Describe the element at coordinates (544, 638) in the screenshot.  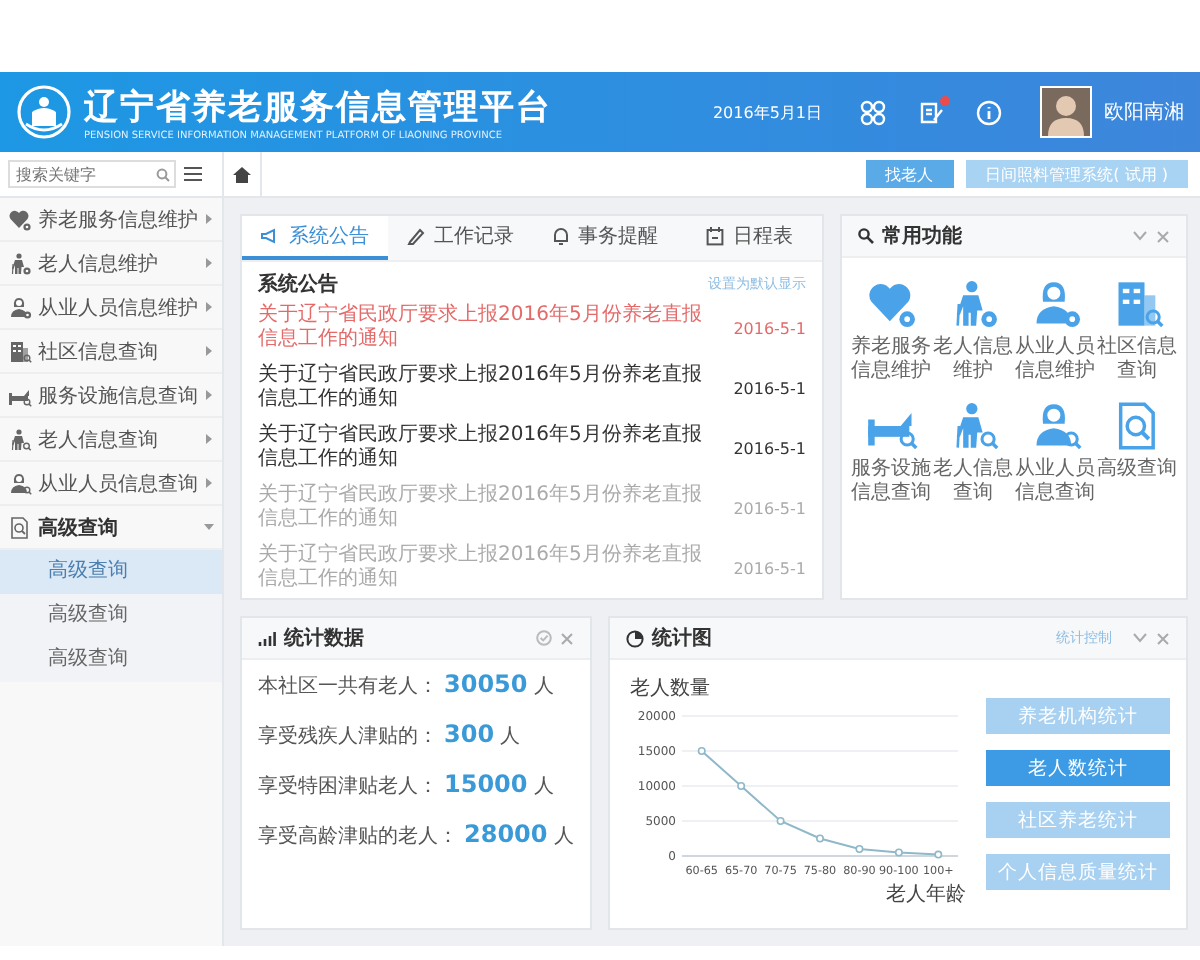
I see `check-circle-icon` at that location.